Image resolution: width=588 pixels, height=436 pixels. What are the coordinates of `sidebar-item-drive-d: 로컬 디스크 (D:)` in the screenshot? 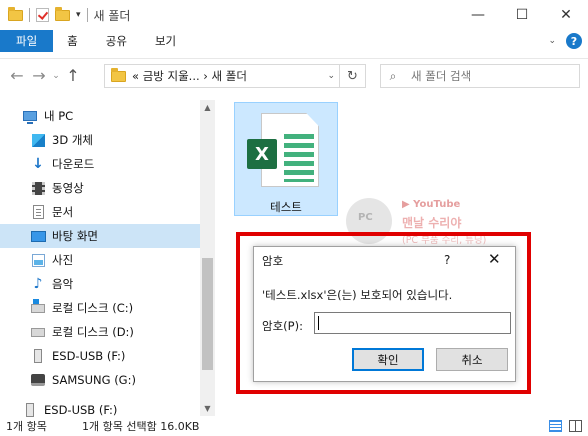 It's located at (115, 332).